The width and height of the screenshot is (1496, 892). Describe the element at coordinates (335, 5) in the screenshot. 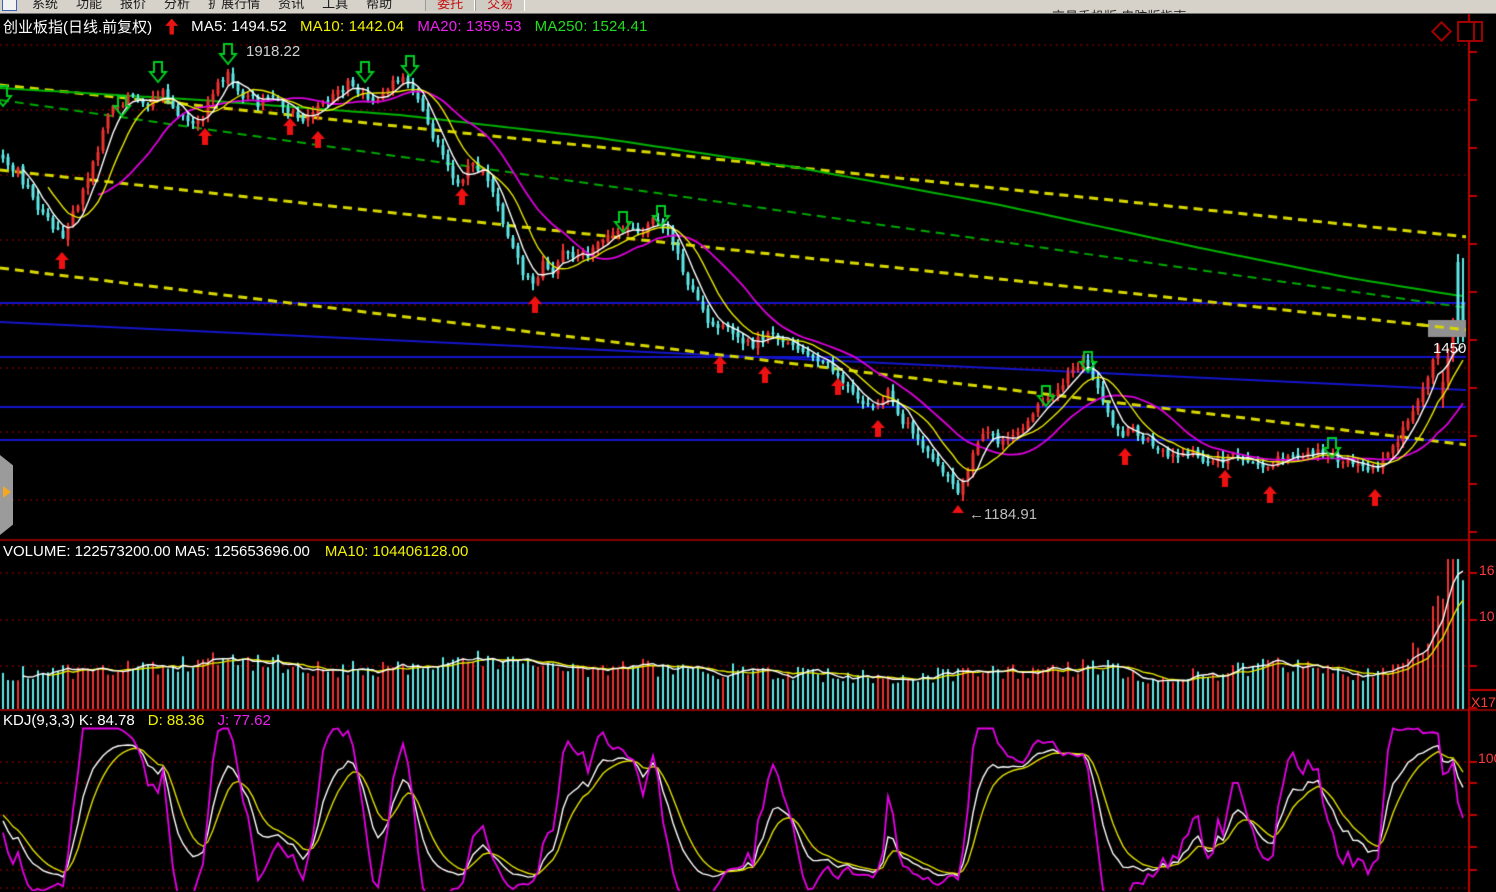

I see `menu-item-6: 工具` at that location.